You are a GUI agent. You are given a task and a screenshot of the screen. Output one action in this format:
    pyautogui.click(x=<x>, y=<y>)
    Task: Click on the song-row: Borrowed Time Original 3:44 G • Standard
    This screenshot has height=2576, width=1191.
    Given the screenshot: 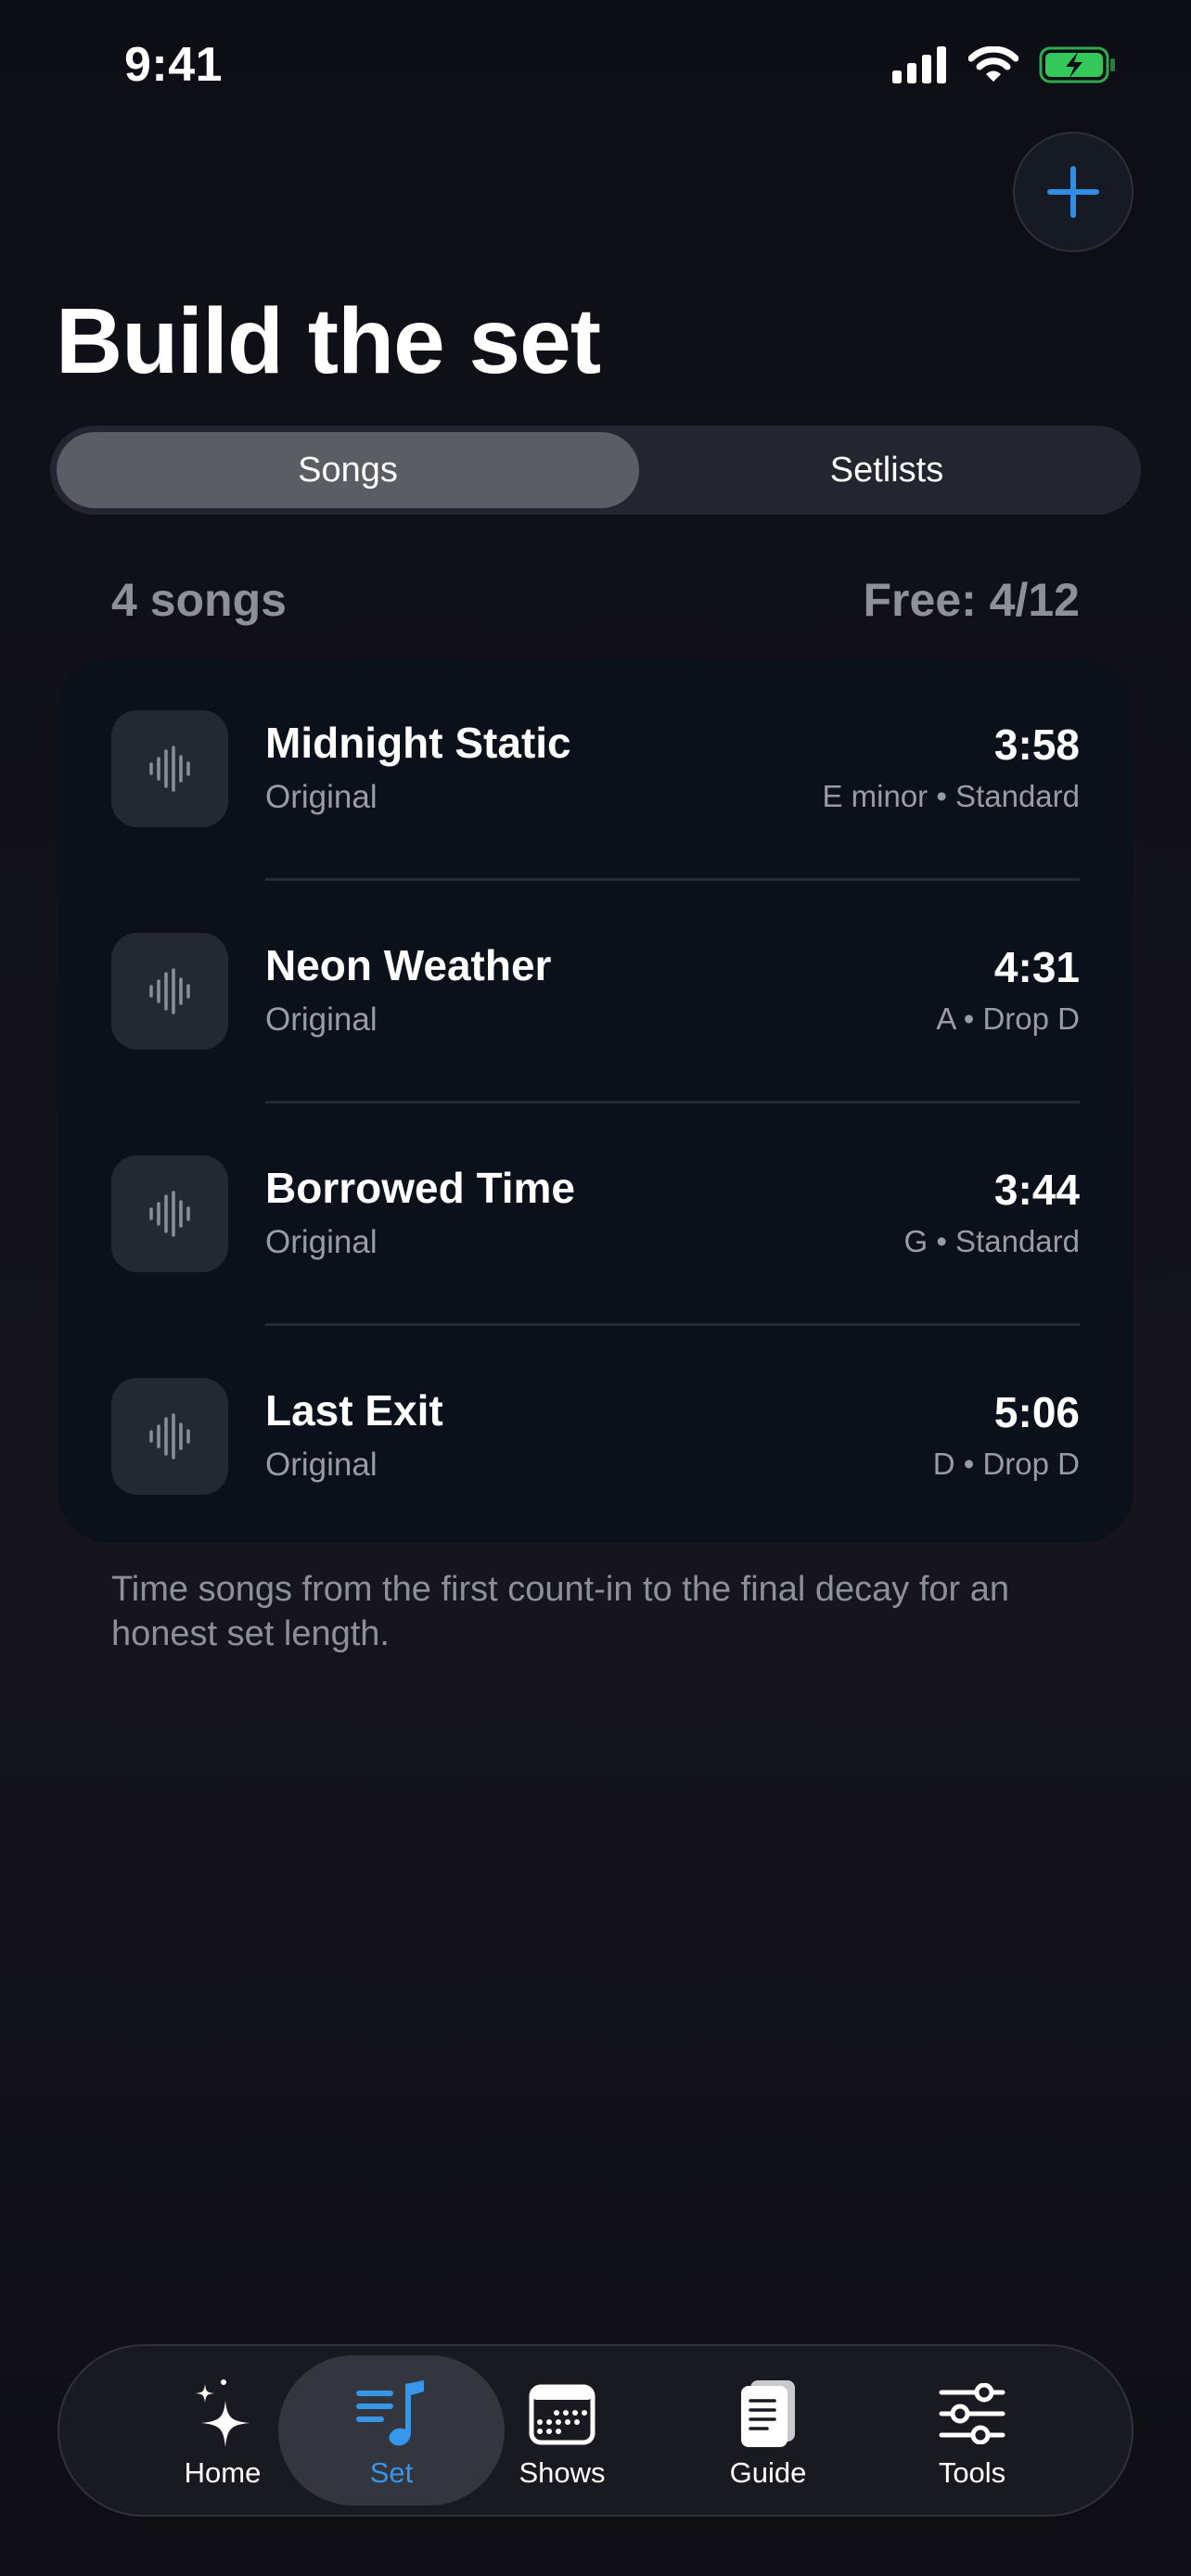 What is the action you would take?
    pyautogui.click(x=595, y=1214)
    